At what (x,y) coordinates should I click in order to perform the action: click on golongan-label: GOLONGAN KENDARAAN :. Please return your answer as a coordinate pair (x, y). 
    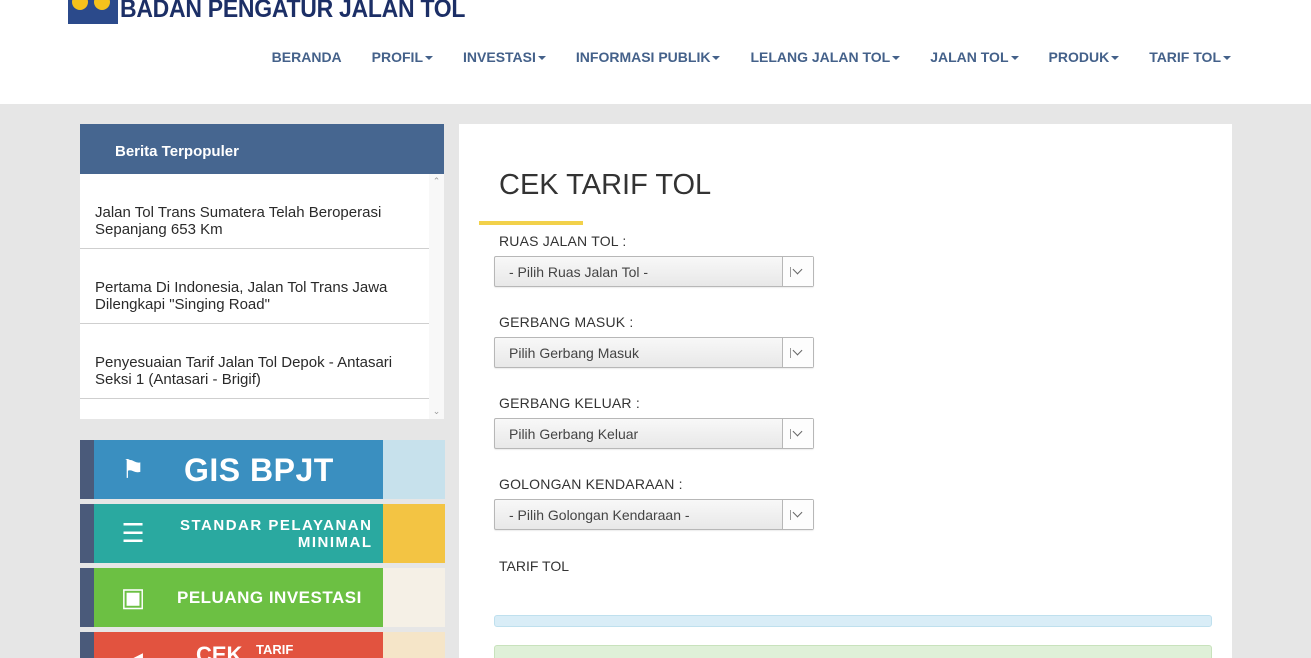
    Looking at the image, I should click on (591, 484).